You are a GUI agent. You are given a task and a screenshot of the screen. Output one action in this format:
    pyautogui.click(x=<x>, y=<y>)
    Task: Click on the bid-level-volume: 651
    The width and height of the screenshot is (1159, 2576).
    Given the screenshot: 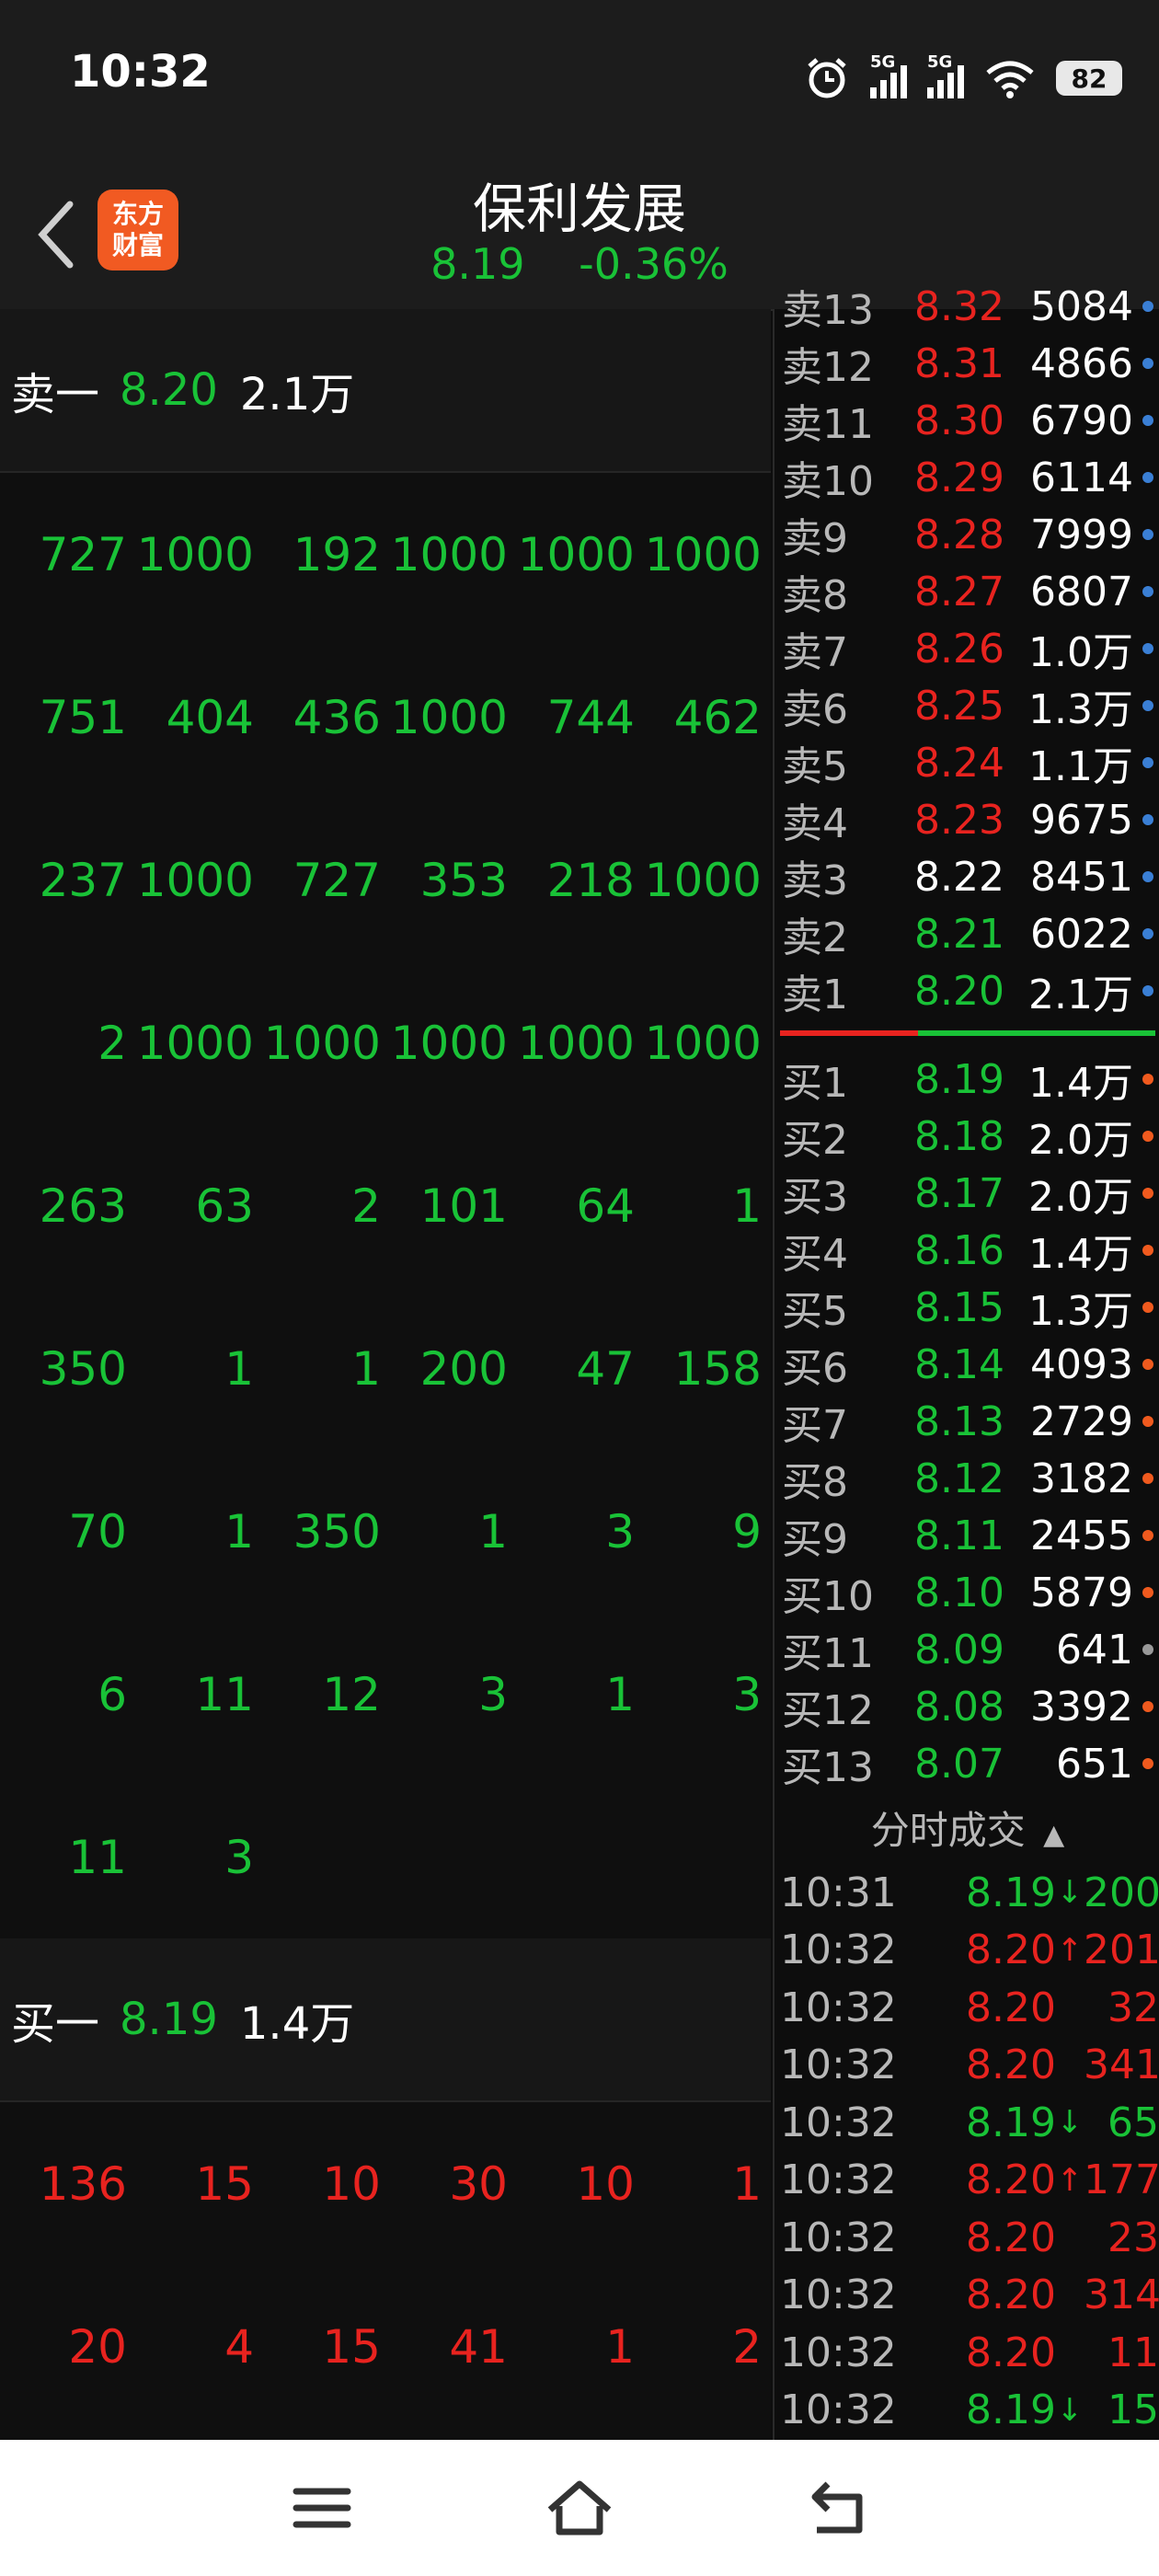 What is the action you would take?
    pyautogui.click(x=1094, y=1764)
    